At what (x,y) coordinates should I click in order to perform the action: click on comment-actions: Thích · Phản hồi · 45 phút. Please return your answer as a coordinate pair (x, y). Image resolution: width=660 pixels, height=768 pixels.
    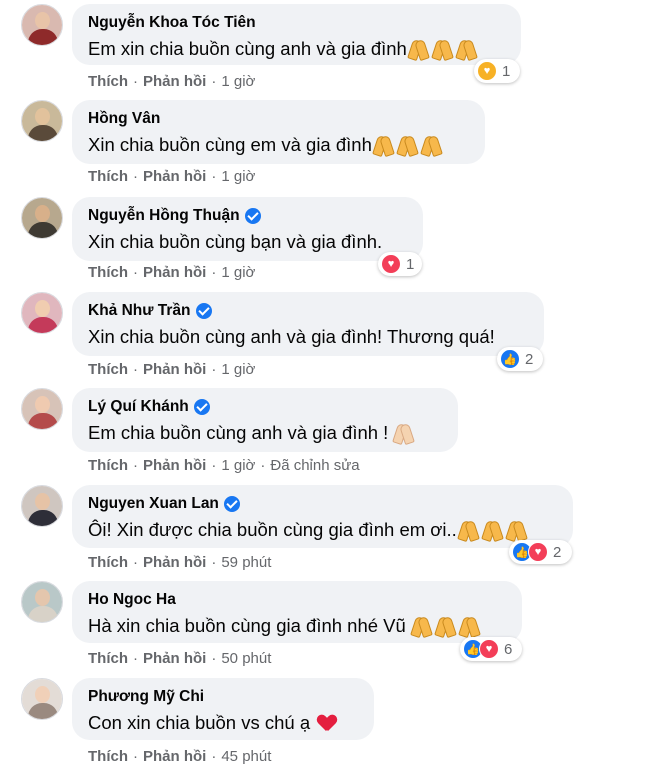
    Looking at the image, I should click on (180, 757).